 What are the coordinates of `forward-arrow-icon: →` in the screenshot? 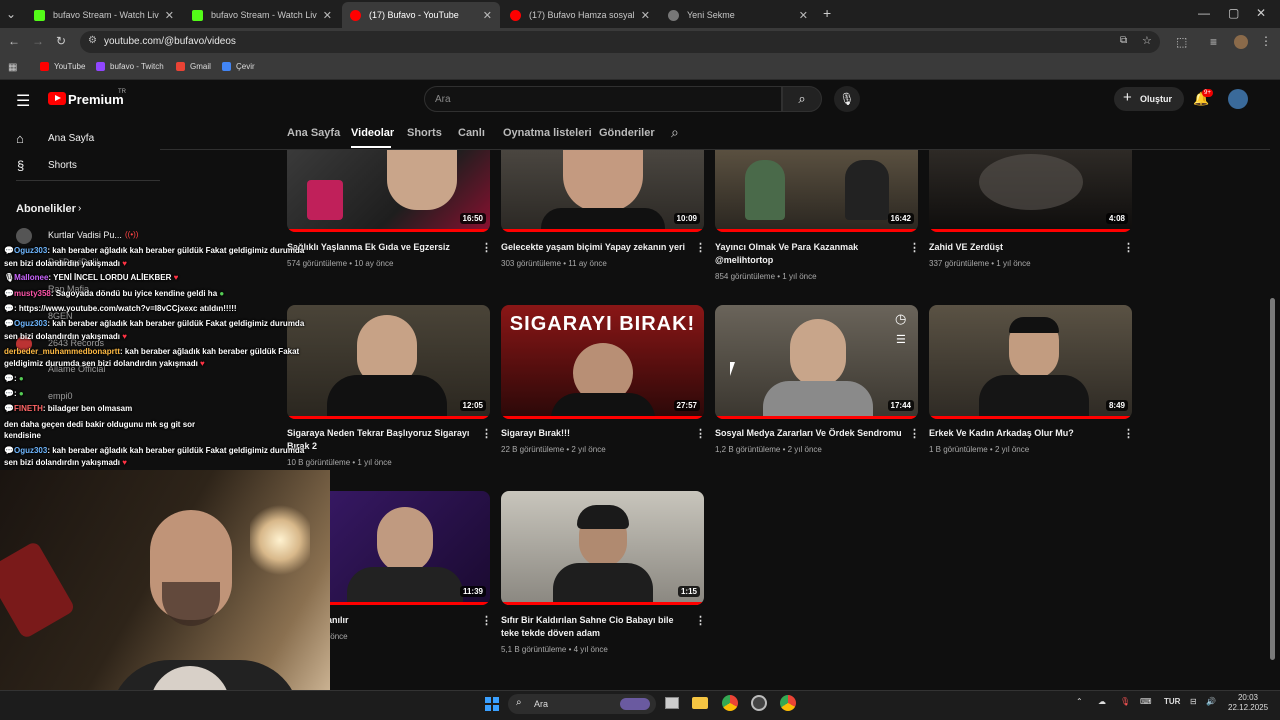 It's located at (38, 41).